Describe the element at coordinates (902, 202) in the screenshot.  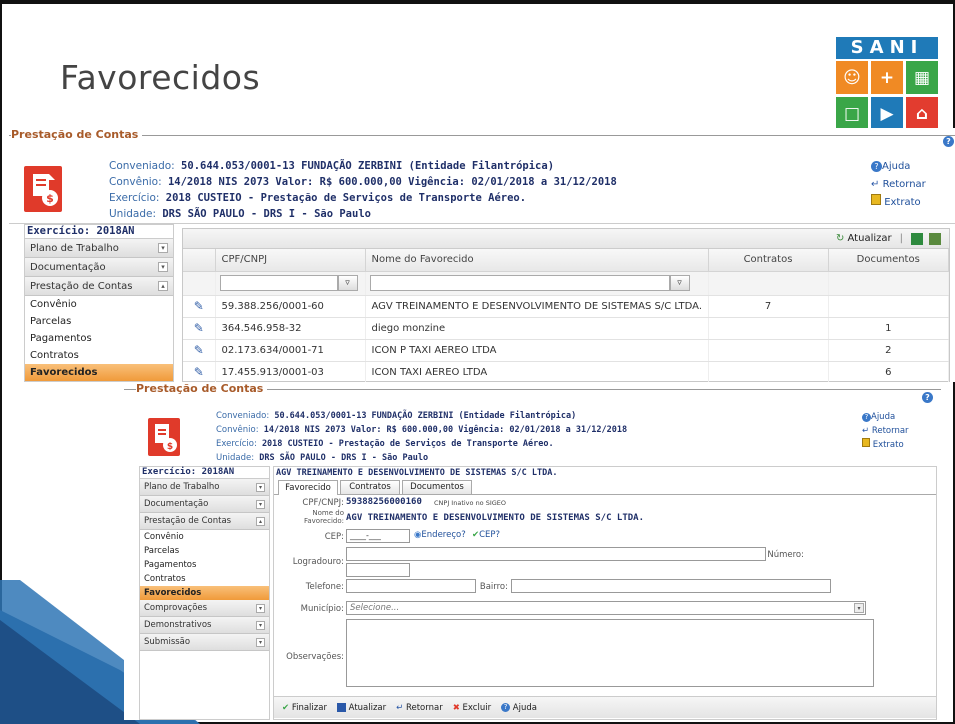
I see `extrato-link-label: Extrato` at that location.